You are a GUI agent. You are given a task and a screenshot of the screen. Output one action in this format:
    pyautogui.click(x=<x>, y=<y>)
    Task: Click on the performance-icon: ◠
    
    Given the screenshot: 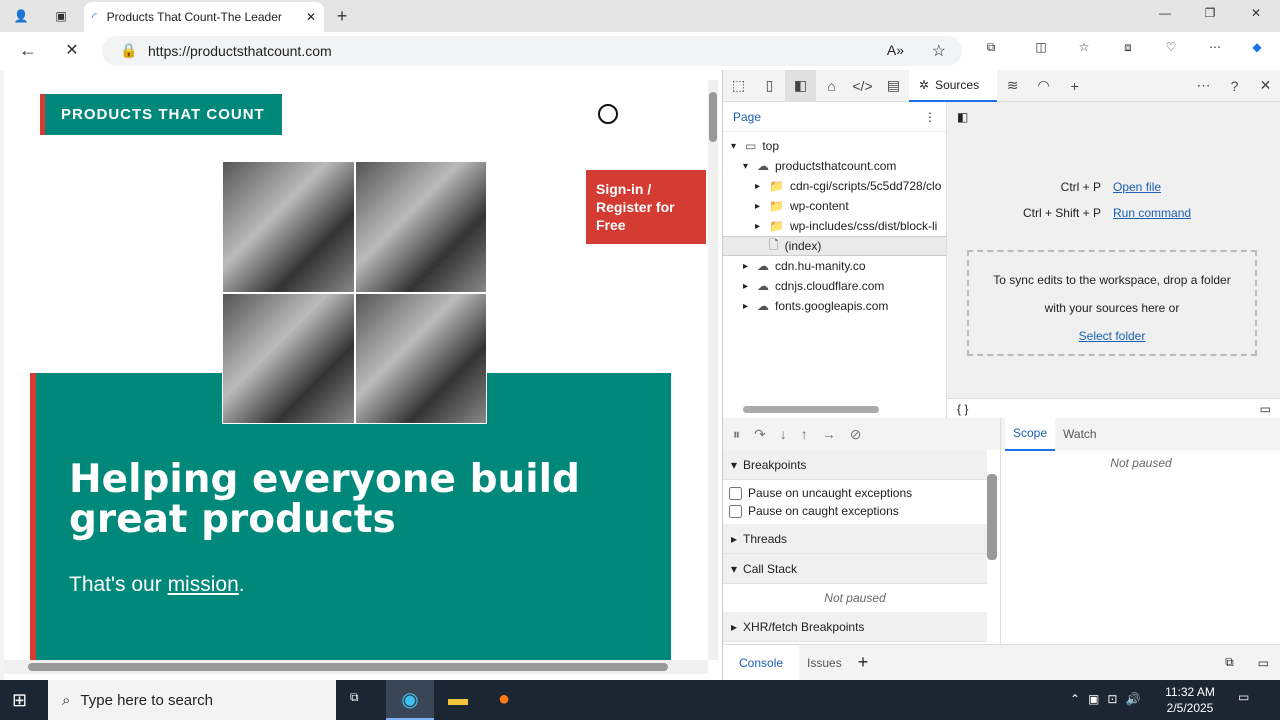 What is the action you would take?
    pyautogui.click(x=1043, y=86)
    